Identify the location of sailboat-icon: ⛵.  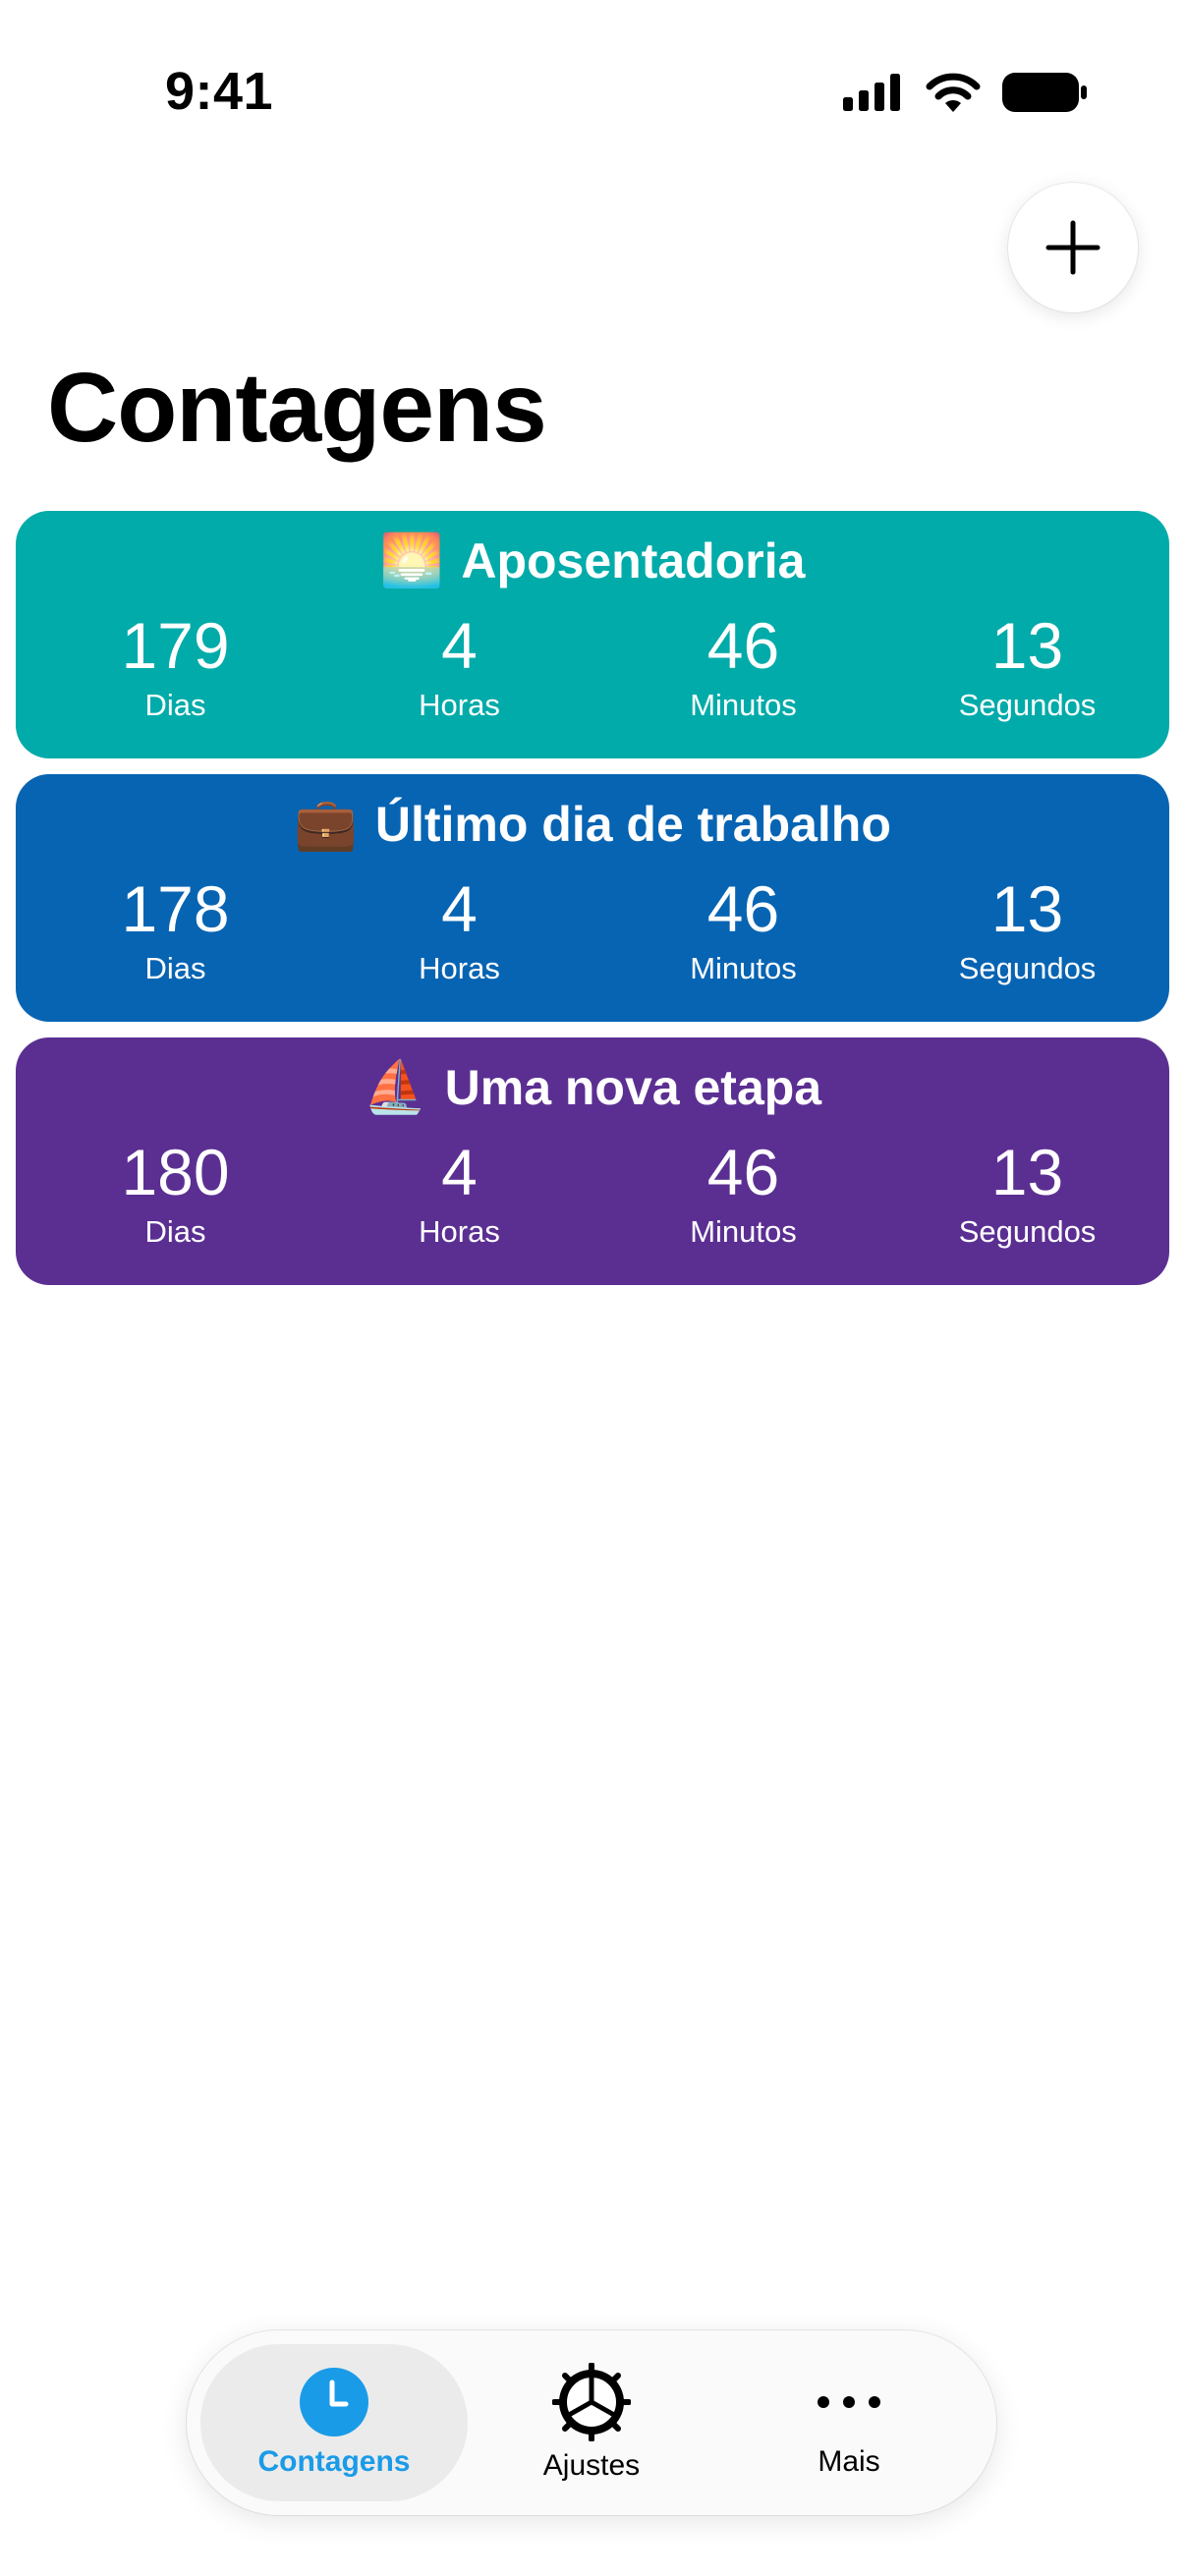
(395, 1087).